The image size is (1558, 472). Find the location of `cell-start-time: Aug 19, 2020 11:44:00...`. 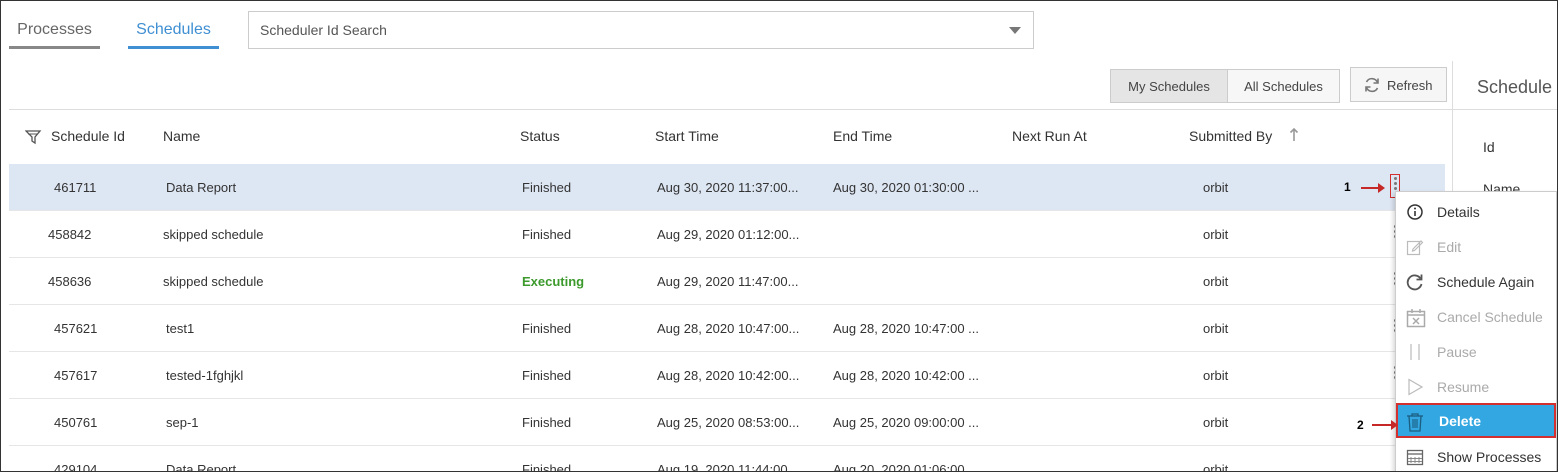

cell-start-time: Aug 19, 2020 11:44:00... is located at coordinates (728, 467).